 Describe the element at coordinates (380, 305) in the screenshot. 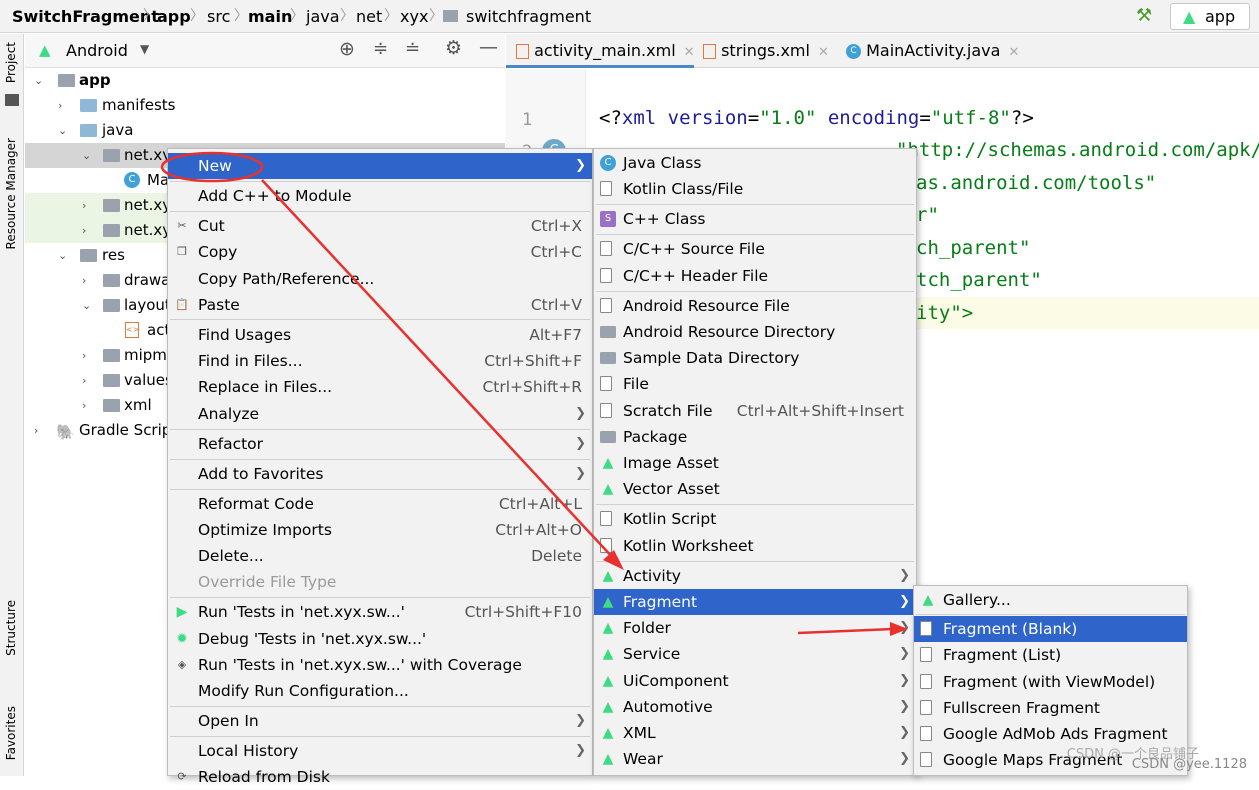

I see `menu-item-paste: 📋 Paste Ctrl+V` at that location.